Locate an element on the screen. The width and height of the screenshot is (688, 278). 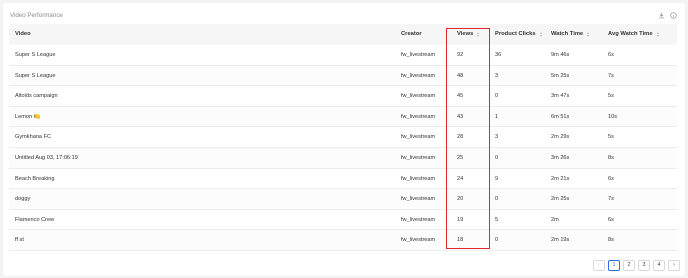
col-header-views: Views is located at coordinates (468, 34).